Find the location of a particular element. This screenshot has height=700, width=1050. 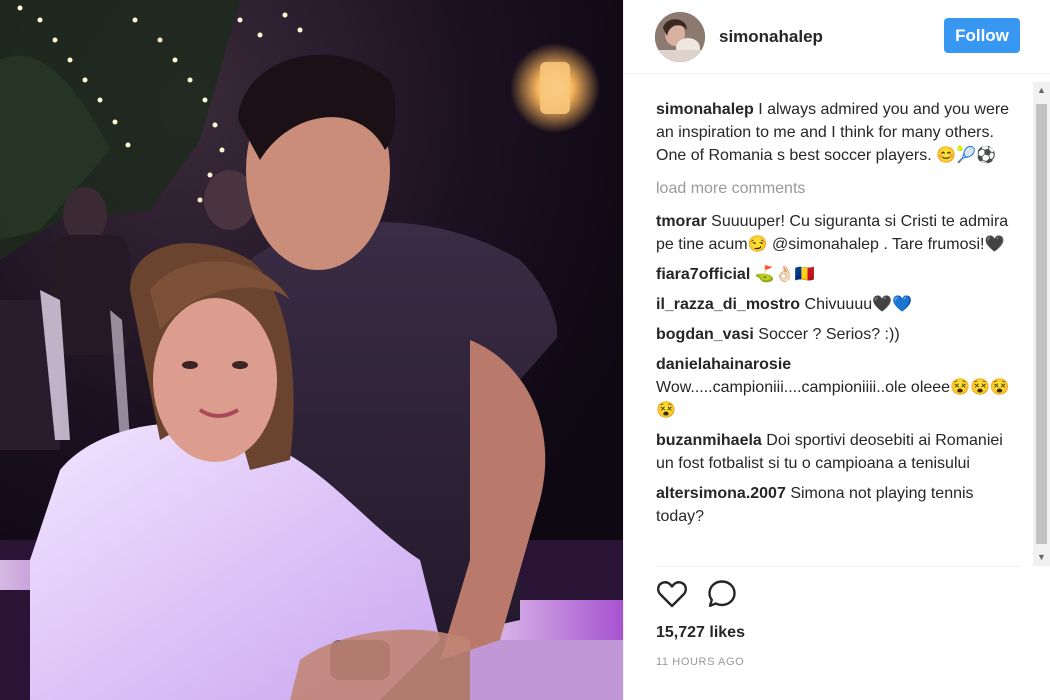

load-more-comments-link: load more comments is located at coordinates (838, 188).